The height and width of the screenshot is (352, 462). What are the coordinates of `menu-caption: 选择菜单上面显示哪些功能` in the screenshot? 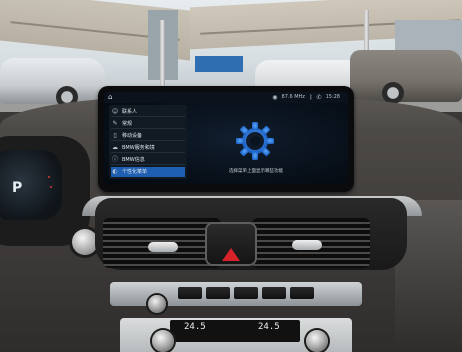 It's located at (256, 171).